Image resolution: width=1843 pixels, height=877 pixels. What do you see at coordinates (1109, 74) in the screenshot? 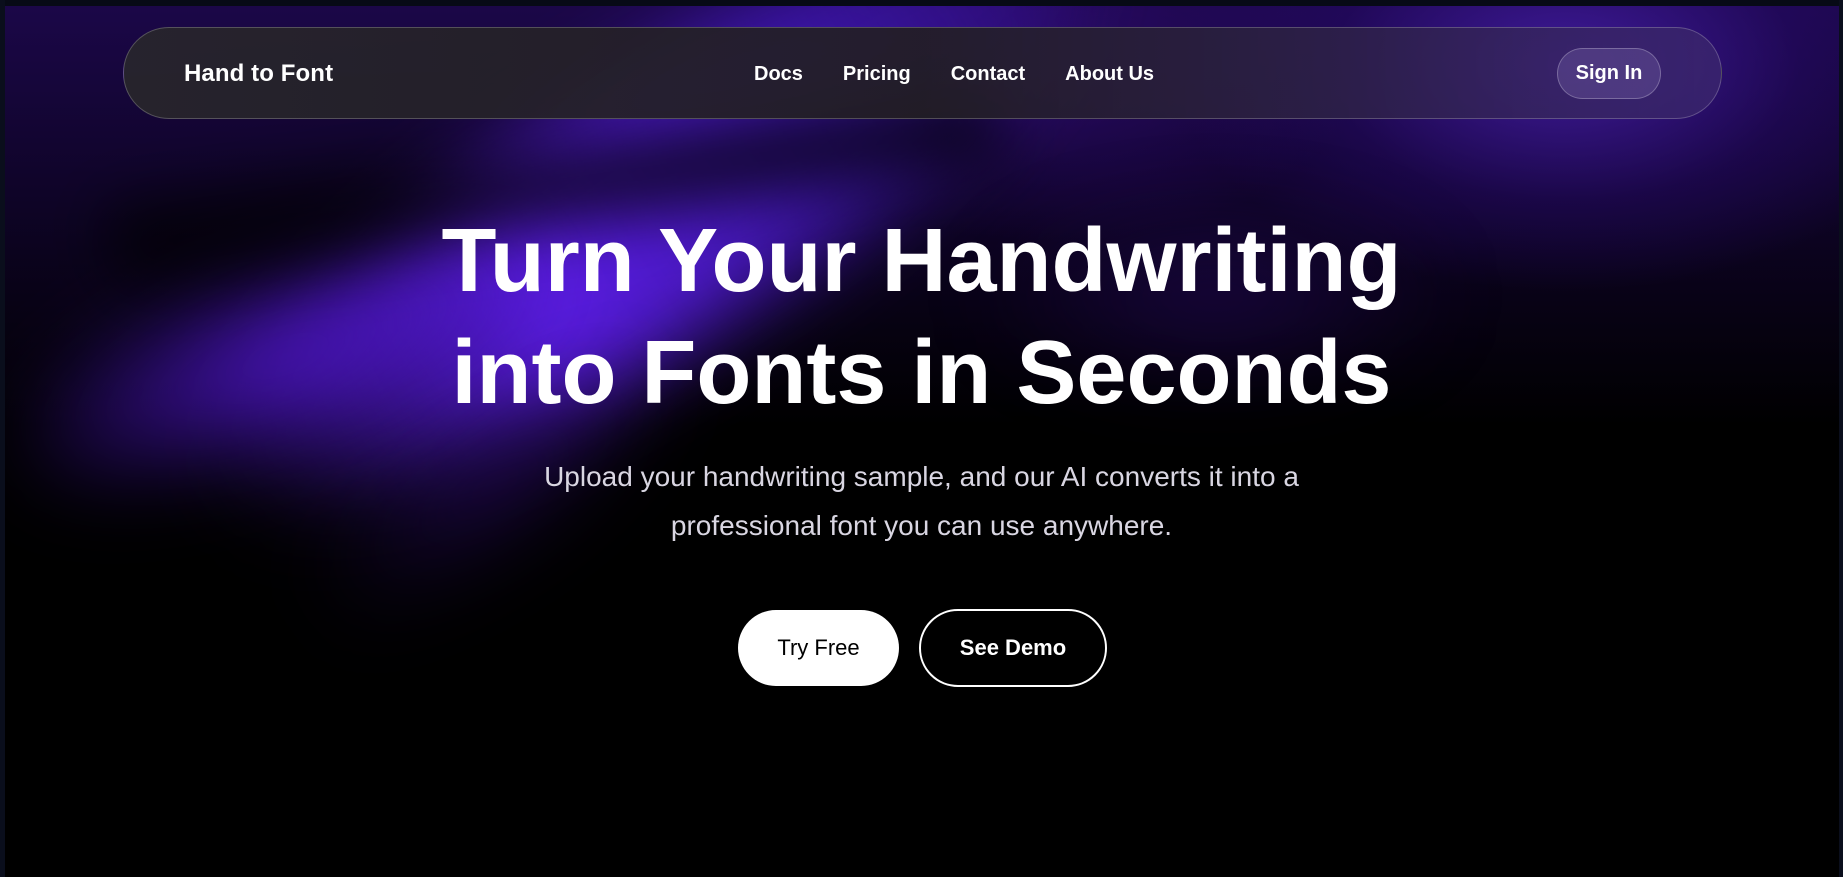
I see `nav-link-about-us: About Us` at bounding box center [1109, 74].